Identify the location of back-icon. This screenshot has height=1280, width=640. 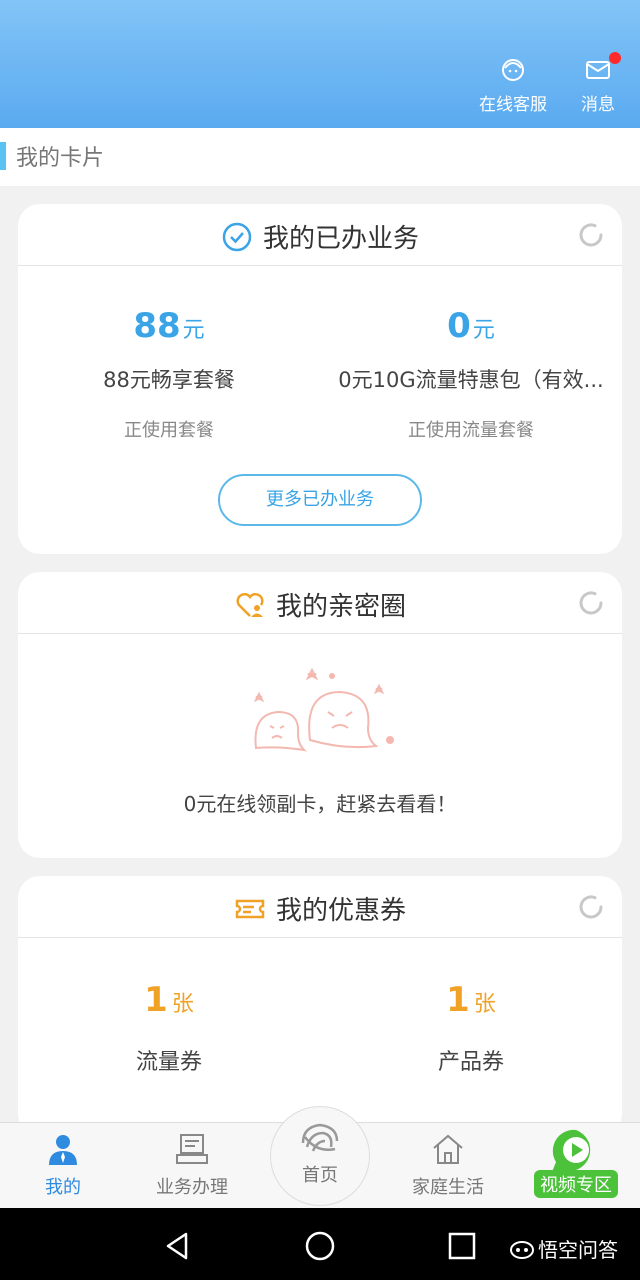
(178, 1246).